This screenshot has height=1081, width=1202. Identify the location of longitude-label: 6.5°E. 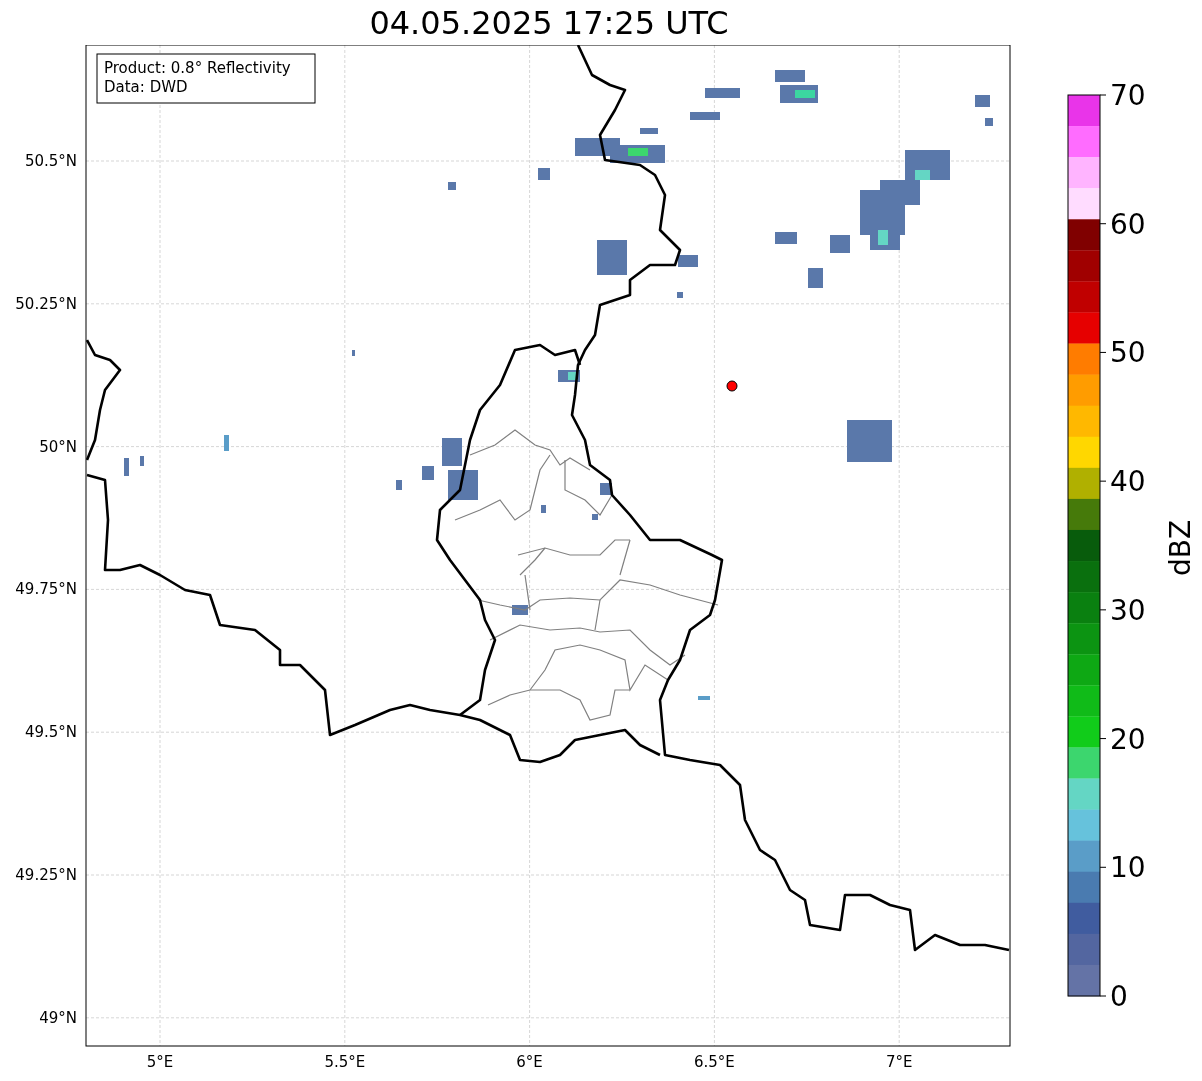
(714, 1062).